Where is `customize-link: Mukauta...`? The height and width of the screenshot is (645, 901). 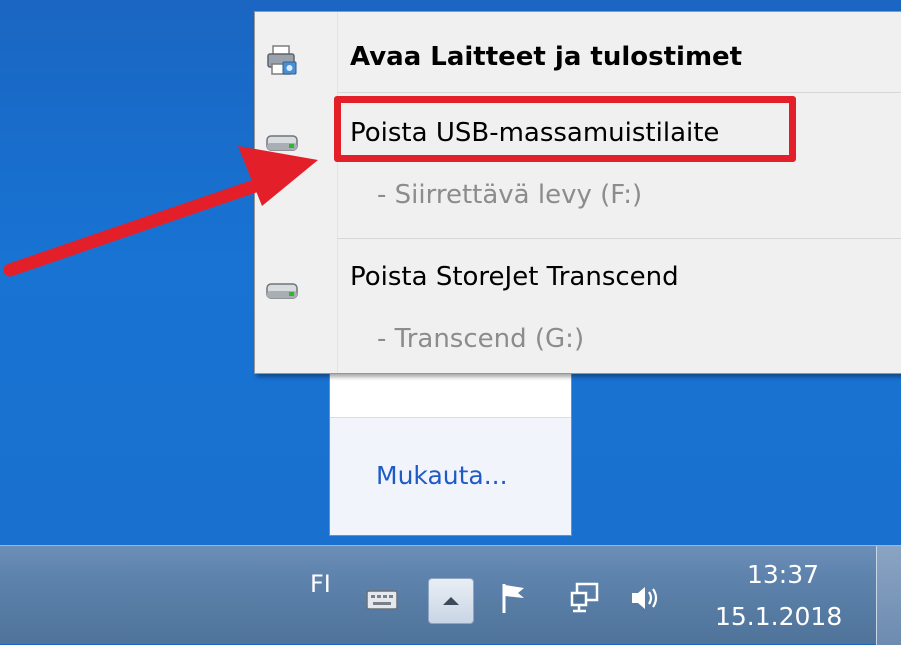 customize-link: Mukauta... is located at coordinates (442, 475).